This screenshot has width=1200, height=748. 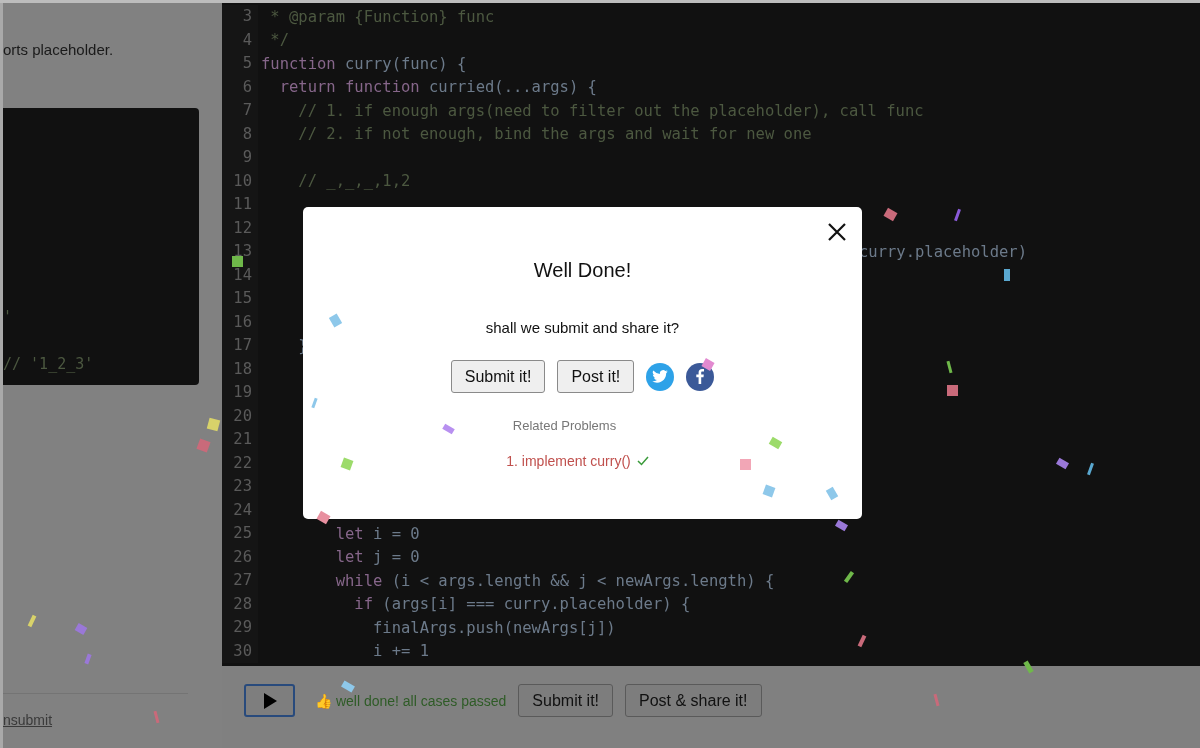 What do you see at coordinates (693, 700) in the screenshot?
I see `share-button: Post & share it!` at bounding box center [693, 700].